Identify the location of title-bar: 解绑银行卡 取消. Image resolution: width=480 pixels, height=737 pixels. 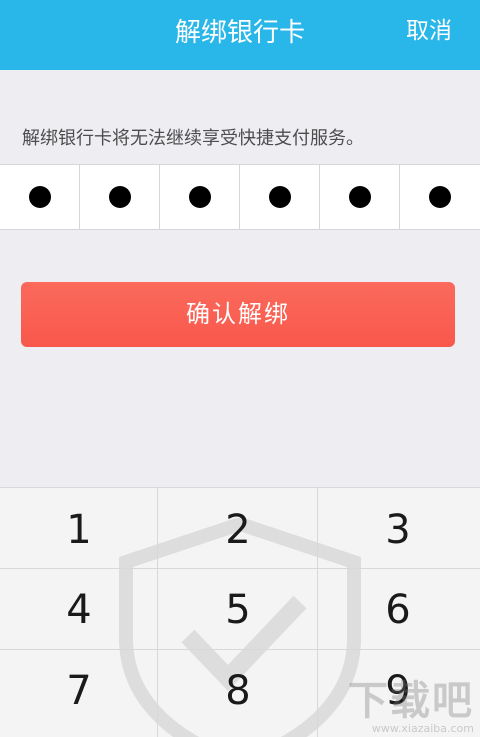
(240, 35).